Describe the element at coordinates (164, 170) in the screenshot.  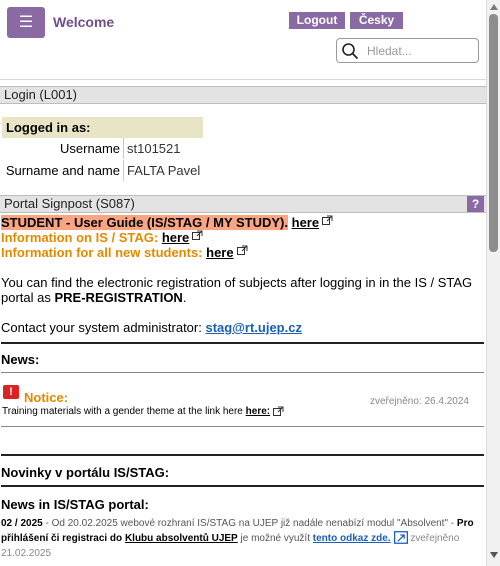
I see `name-value: FALTA Pavel` at that location.